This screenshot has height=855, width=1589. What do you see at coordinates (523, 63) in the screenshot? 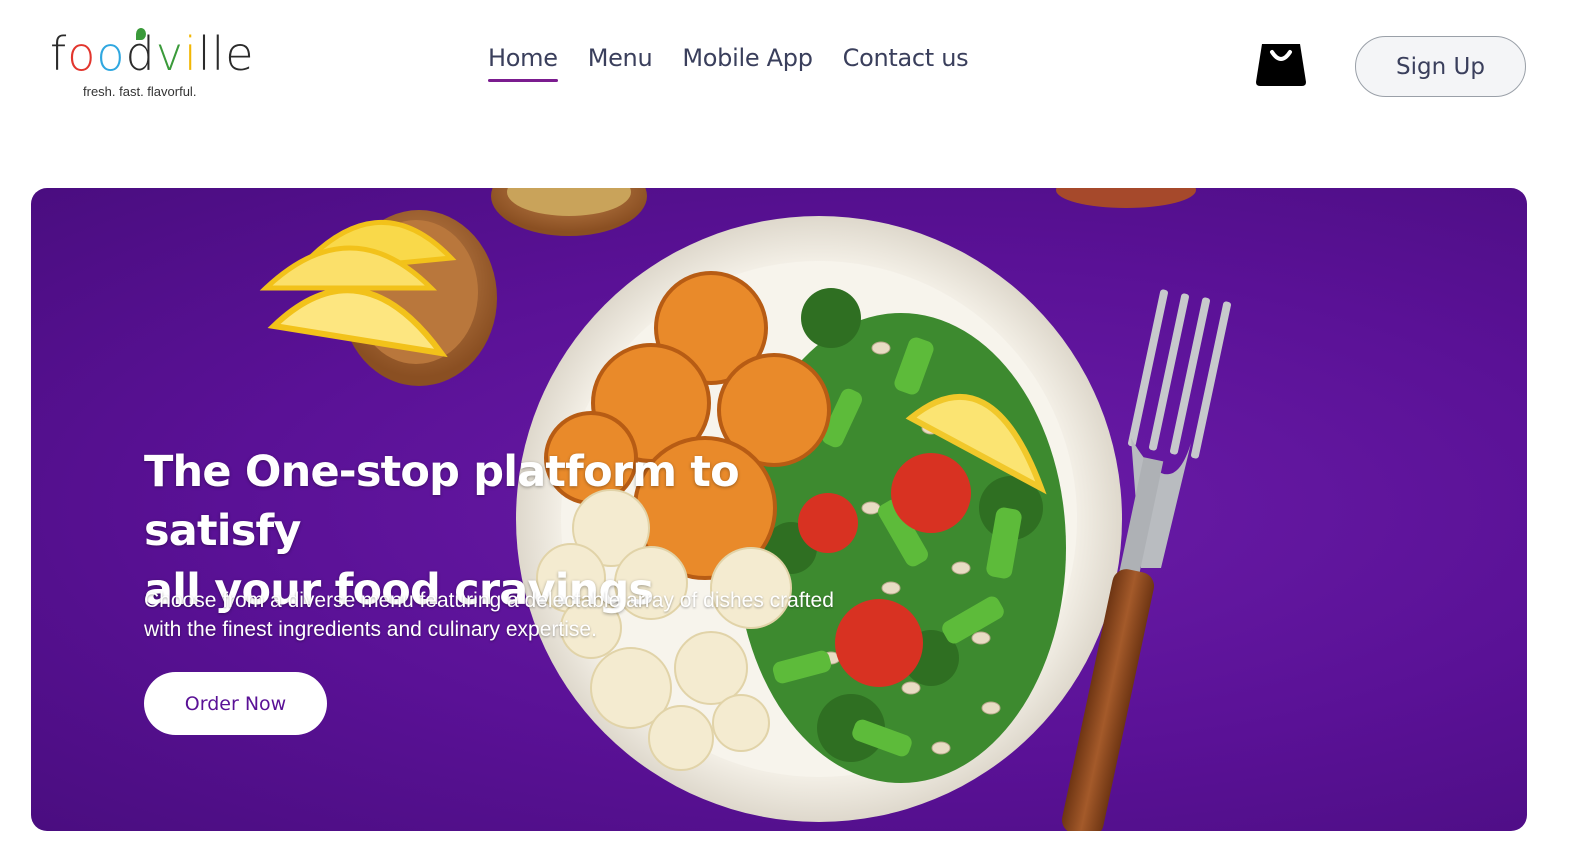
I see `nav-item-home: Home` at bounding box center [523, 63].